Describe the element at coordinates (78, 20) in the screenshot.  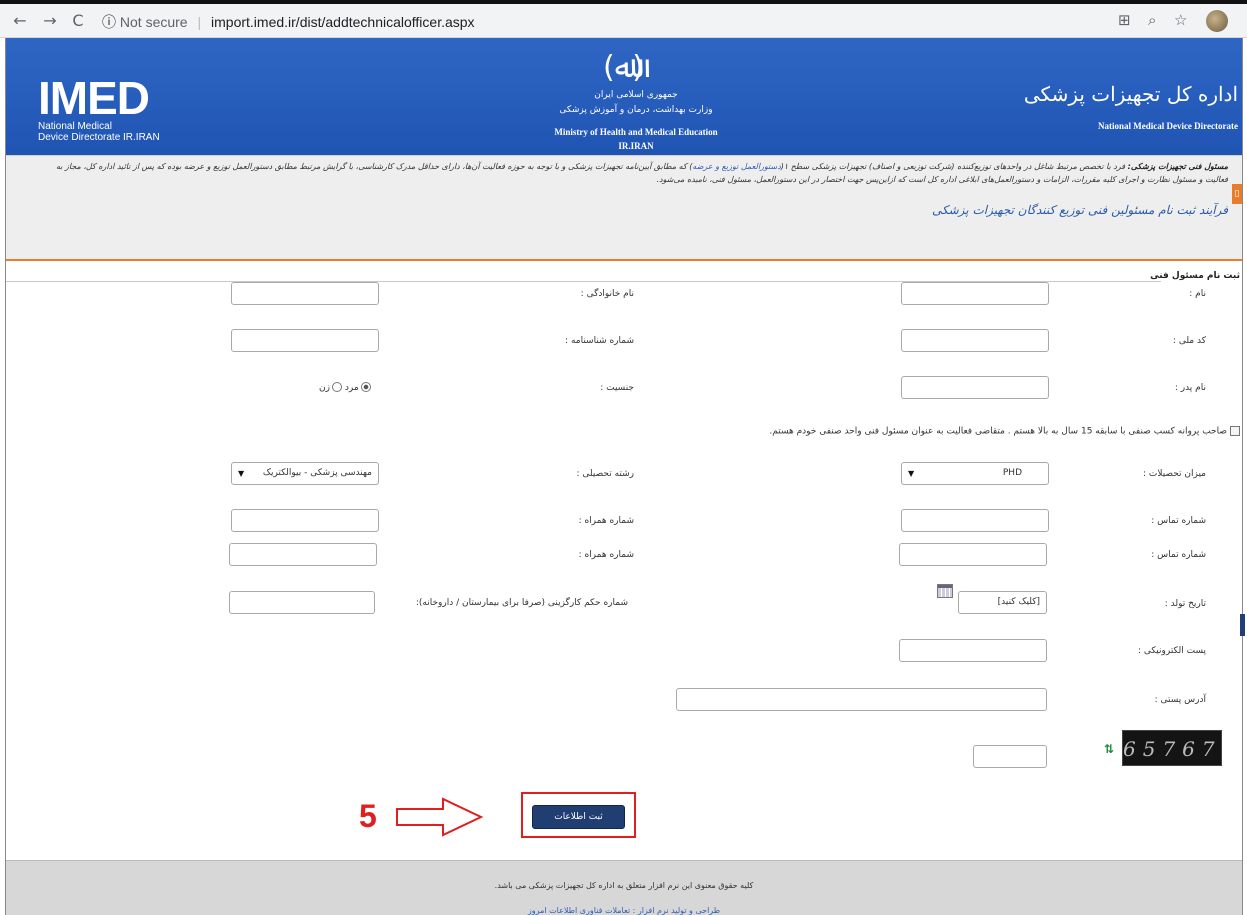
I see `reload-icon: C` at that location.